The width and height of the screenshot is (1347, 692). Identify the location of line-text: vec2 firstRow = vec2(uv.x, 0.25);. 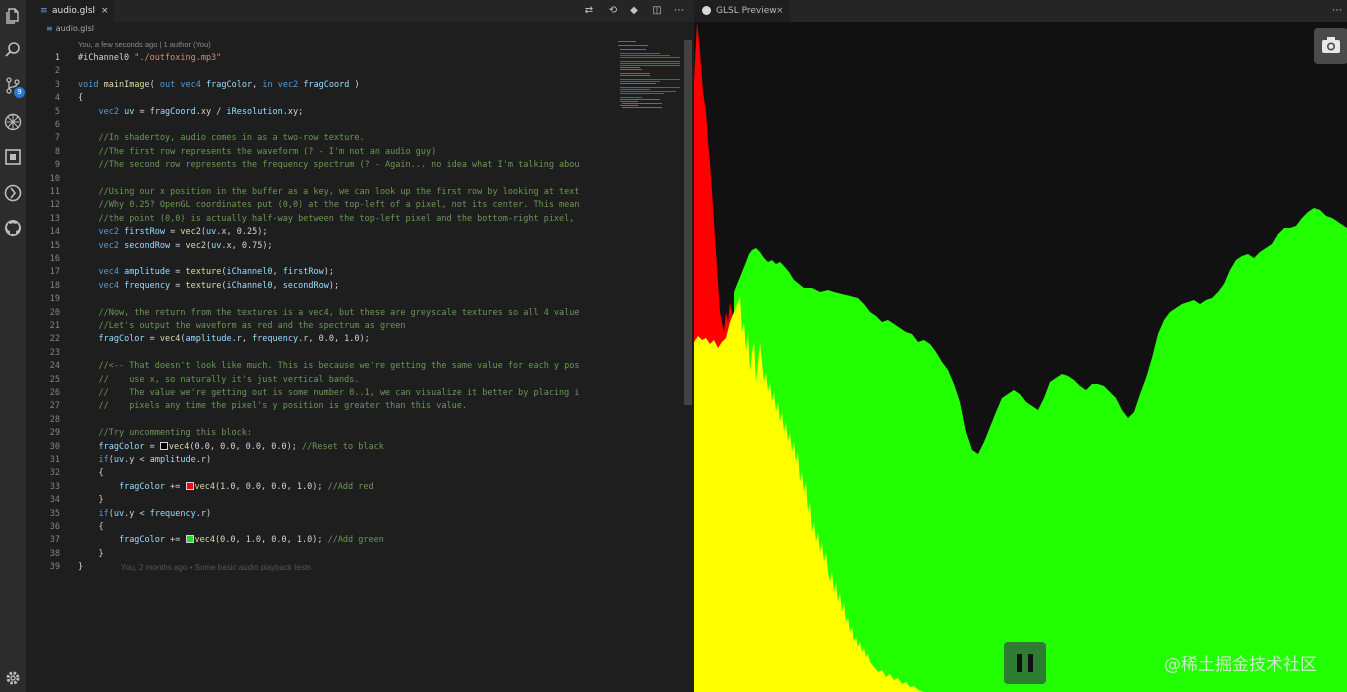
(172, 232).